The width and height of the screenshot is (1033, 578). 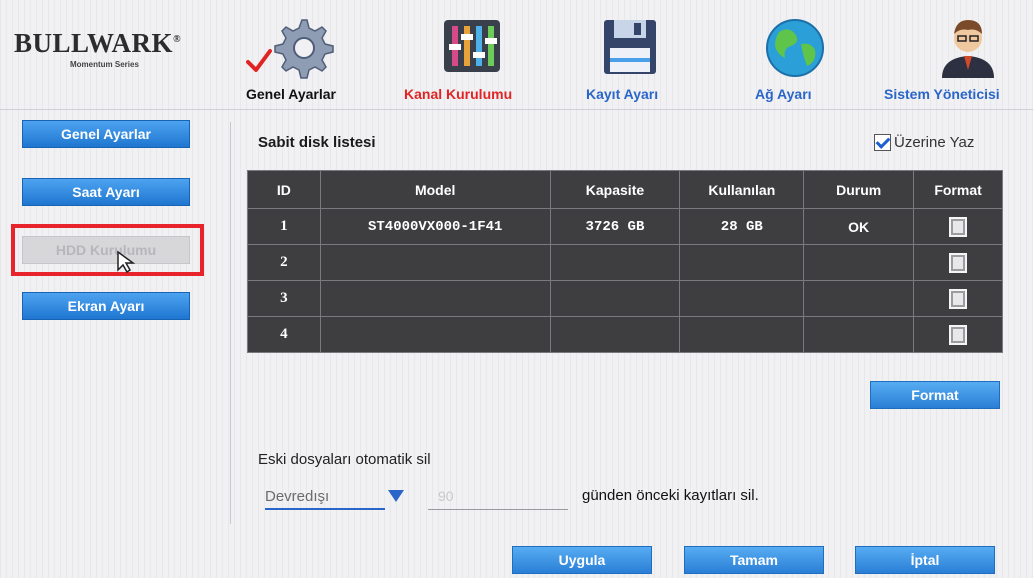 I want to click on cell-status: OK, so click(x=859, y=226).